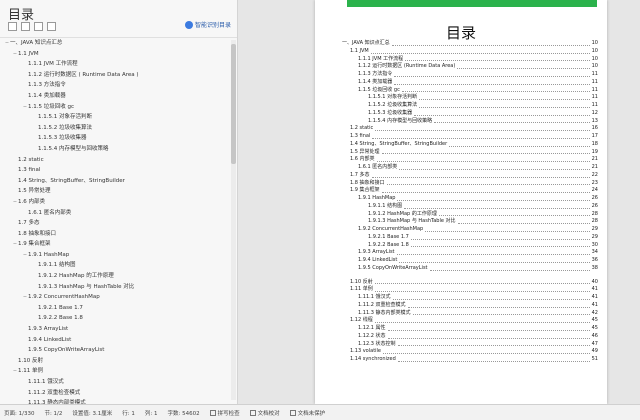 Image resolution: width=640 pixels, height=420 pixels. I want to click on toc-entry: 1.14 synchronized 51, so click(470, 360).